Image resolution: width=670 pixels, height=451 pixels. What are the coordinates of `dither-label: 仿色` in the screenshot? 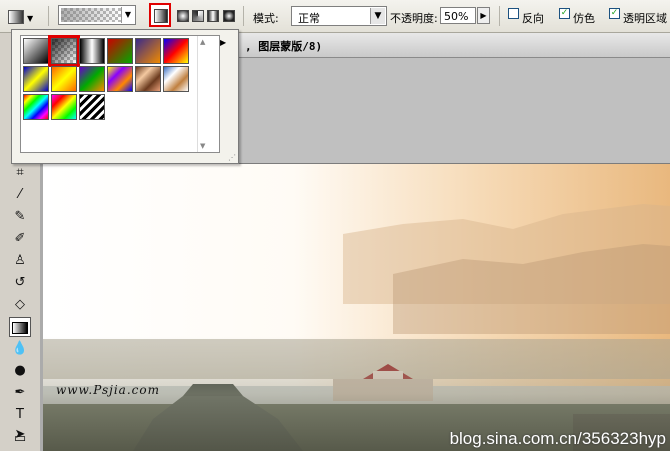 It's located at (584, 18).